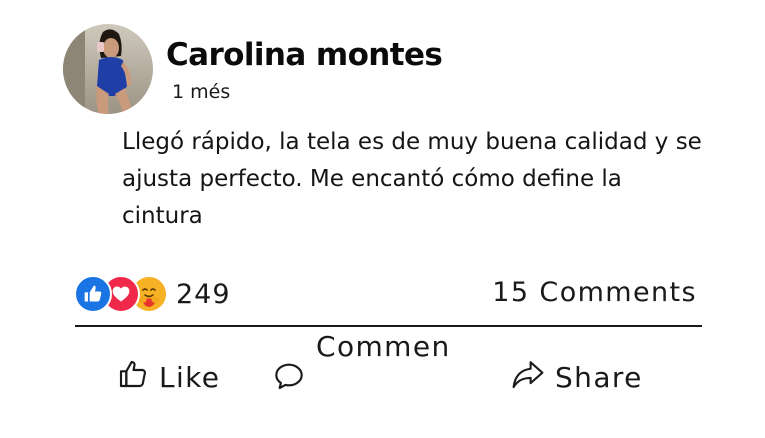  I want to click on divider, so click(388, 326).